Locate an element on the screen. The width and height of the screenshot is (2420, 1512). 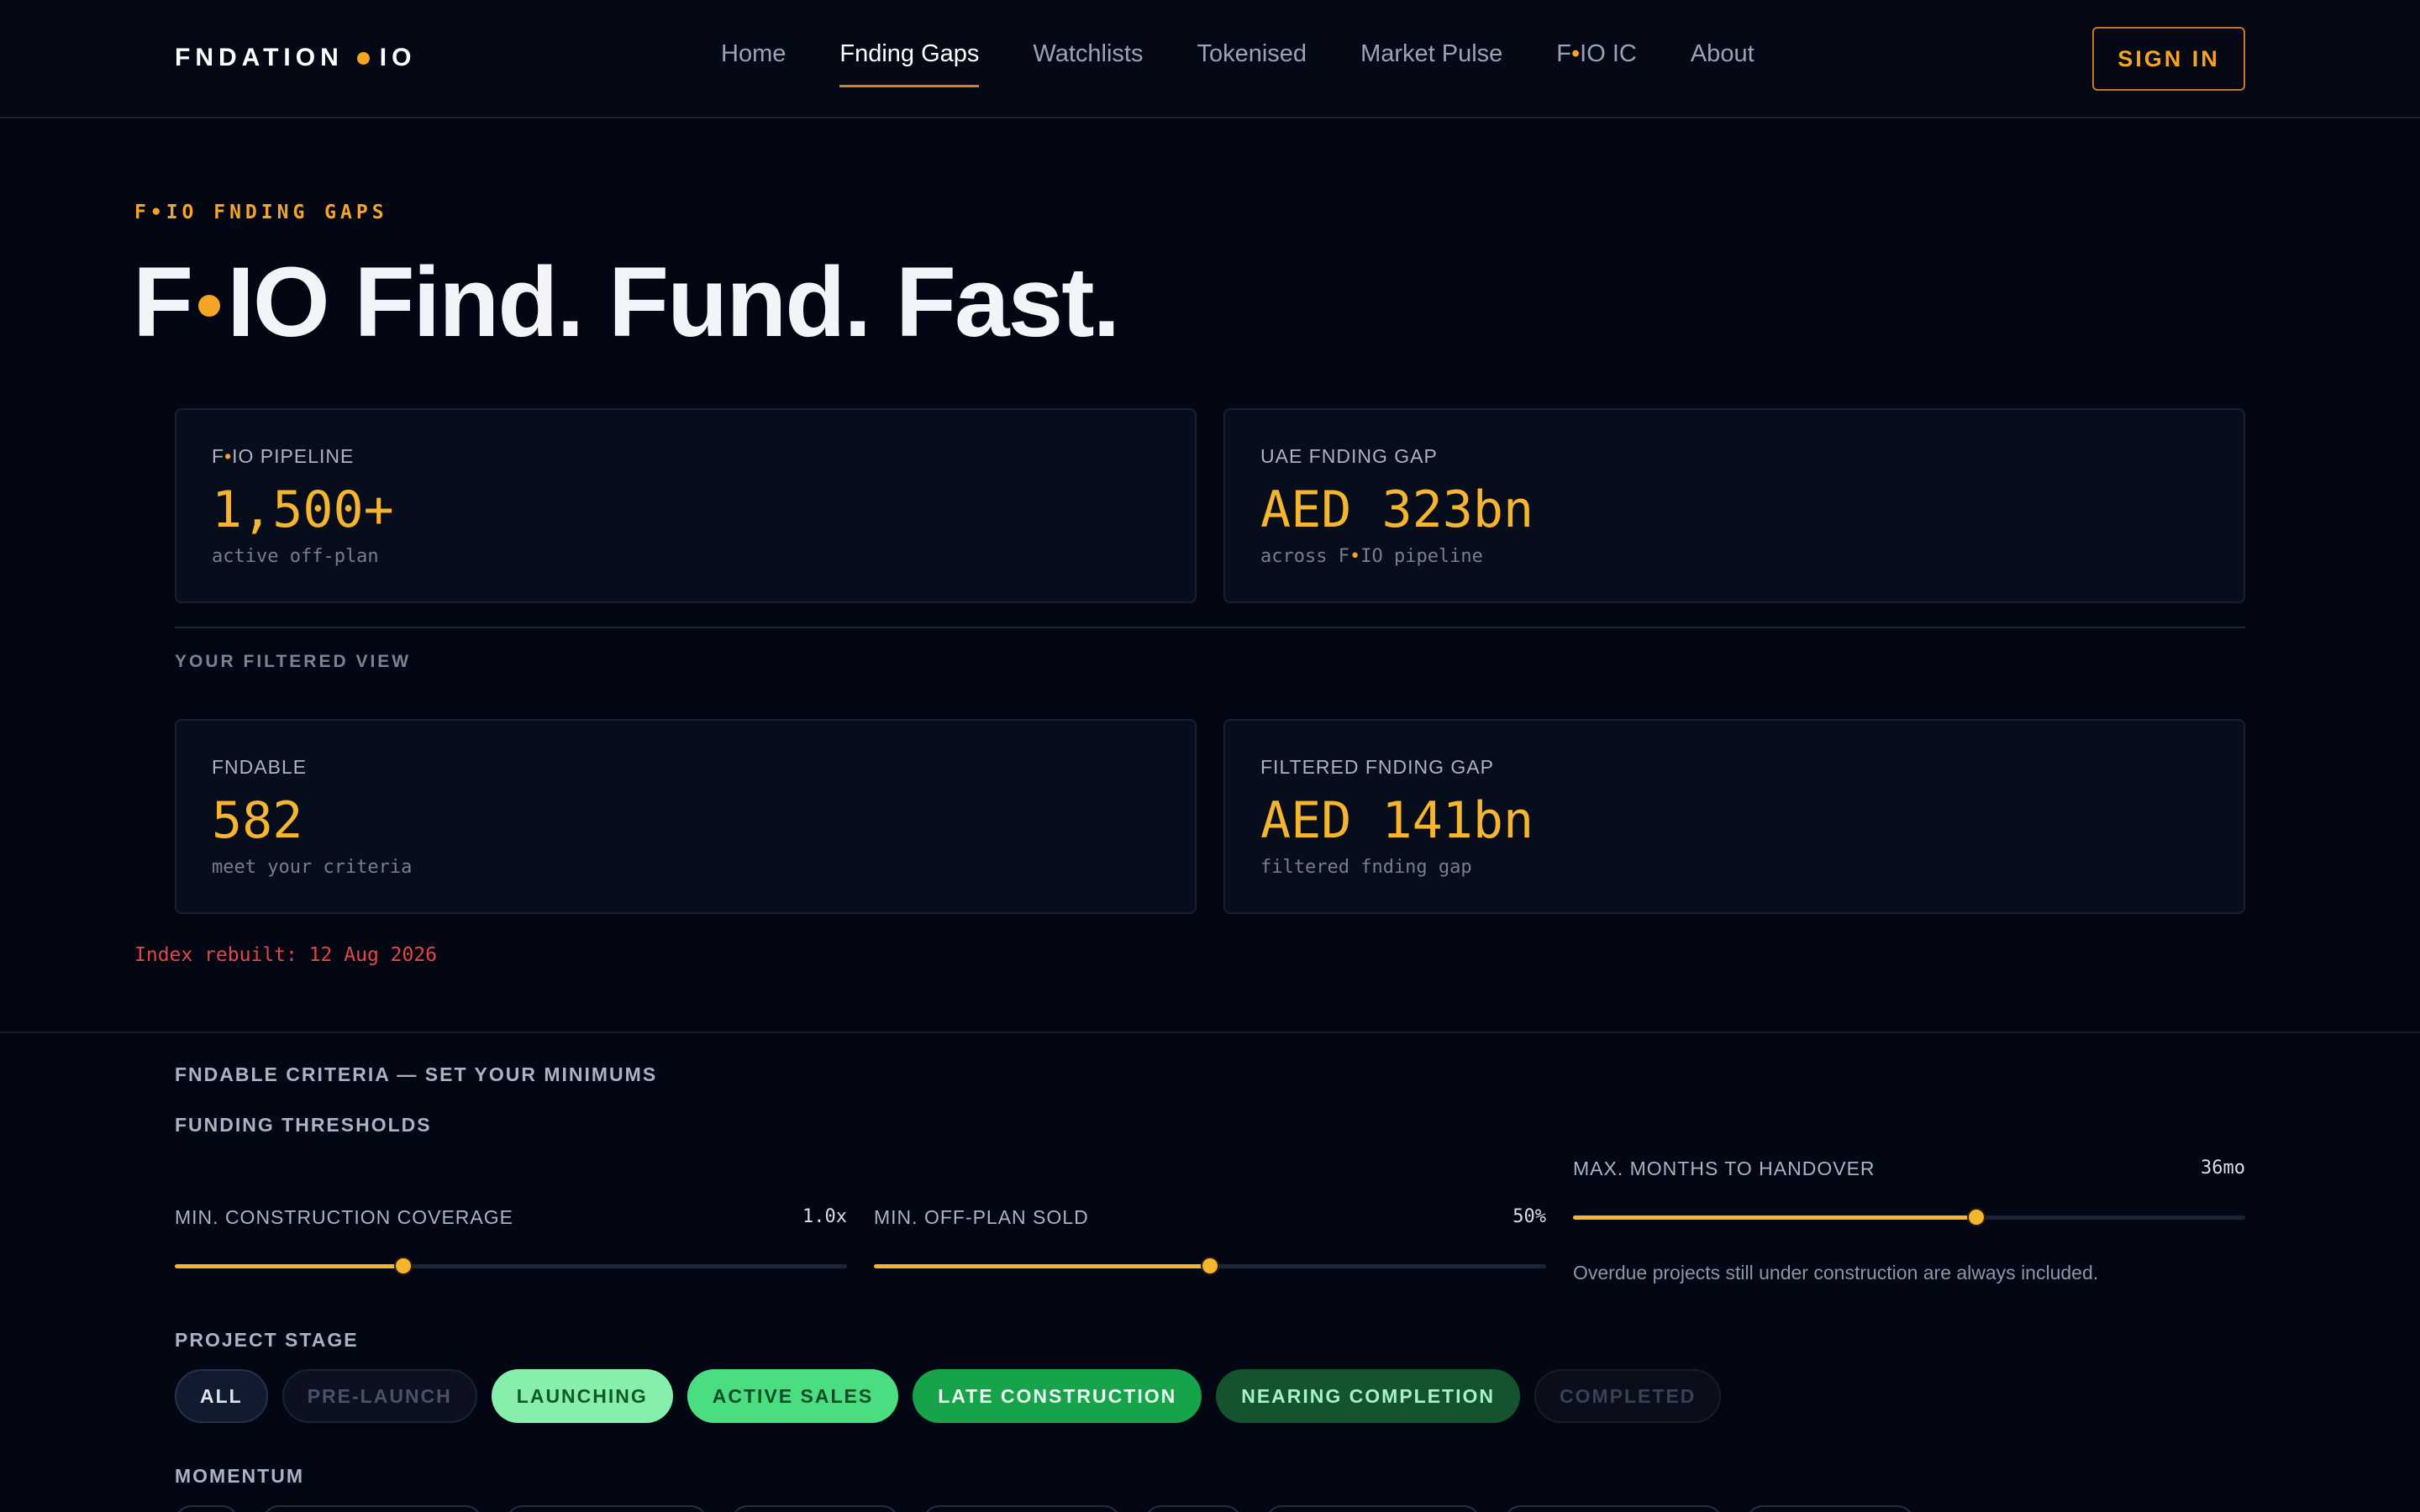
stage-chip-completed: COMPLETED is located at coordinates (1628, 1396).